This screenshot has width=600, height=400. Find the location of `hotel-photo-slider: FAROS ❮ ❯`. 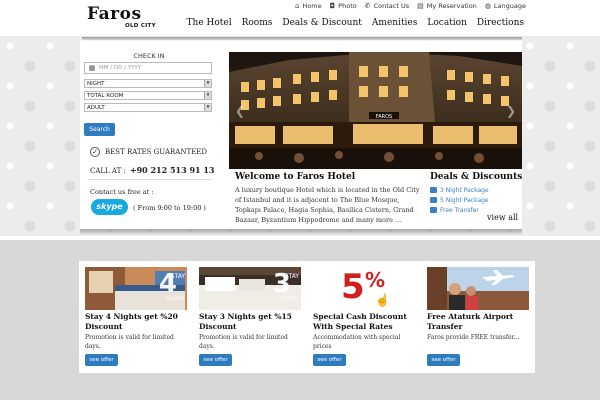

hotel-photo-slider: FAROS ❮ ❯ is located at coordinates (375, 110).